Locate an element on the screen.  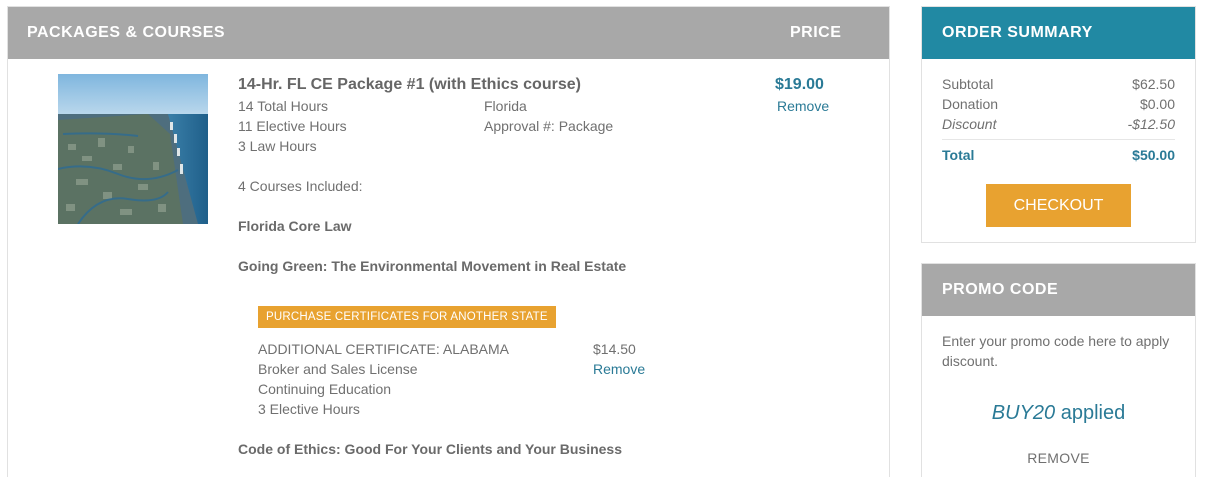
additional-certificate-license: Broker and Sales License is located at coordinates (338, 369).